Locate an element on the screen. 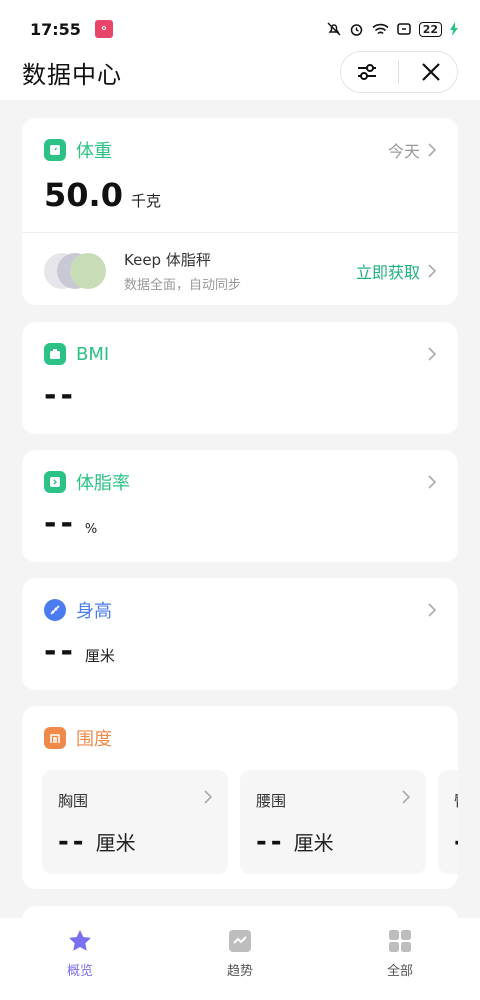 This screenshot has width=480, height=1000. ruler-icon is located at coordinates (55, 610).